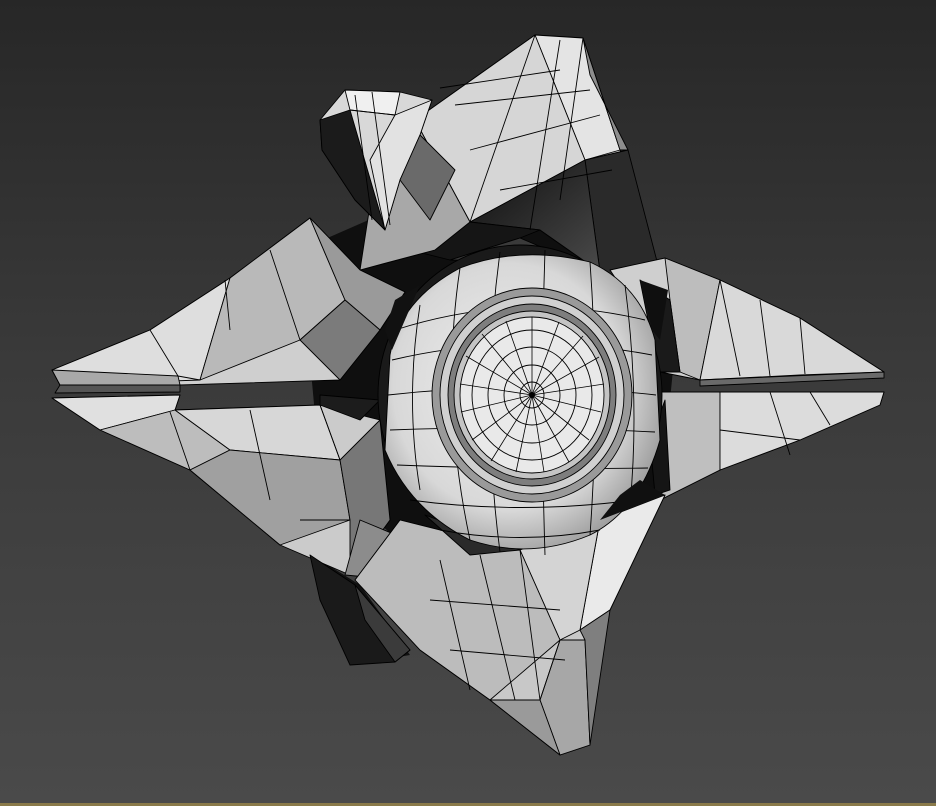 The image size is (936, 806). Describe the element at coordinates (767, 446) in the screenshot. I see `spike-right-lower` at that location.